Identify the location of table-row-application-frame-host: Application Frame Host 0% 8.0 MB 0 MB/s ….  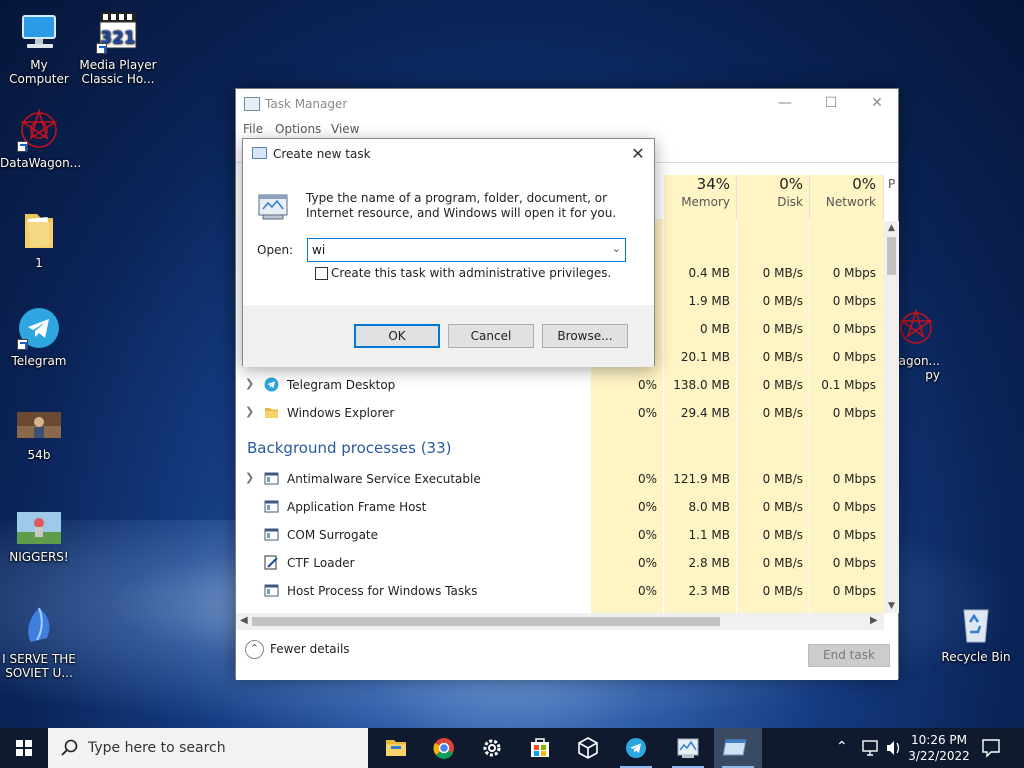
(560, 507).